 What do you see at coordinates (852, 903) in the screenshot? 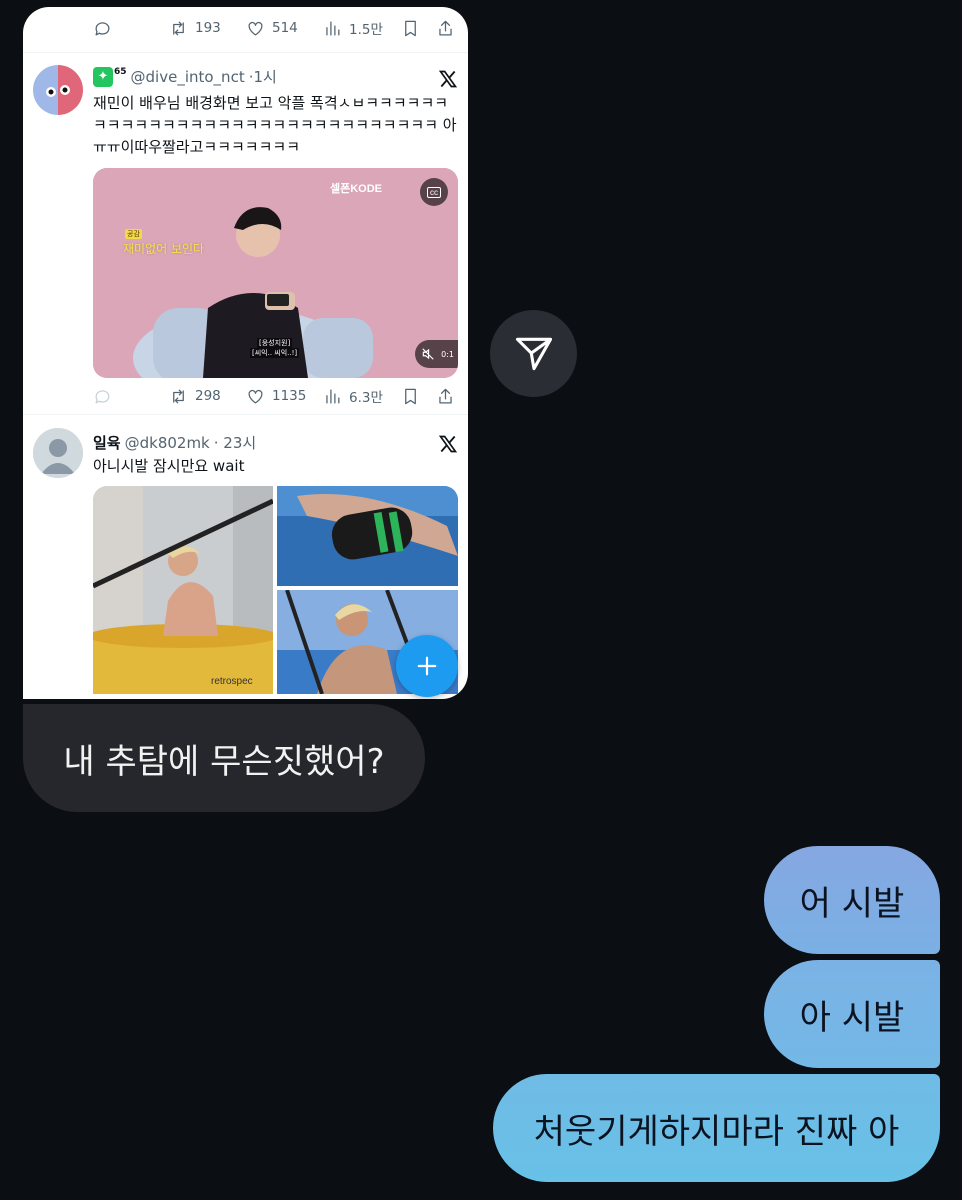
I see `message-text: 어 시발` at bounding box center [852, 903].